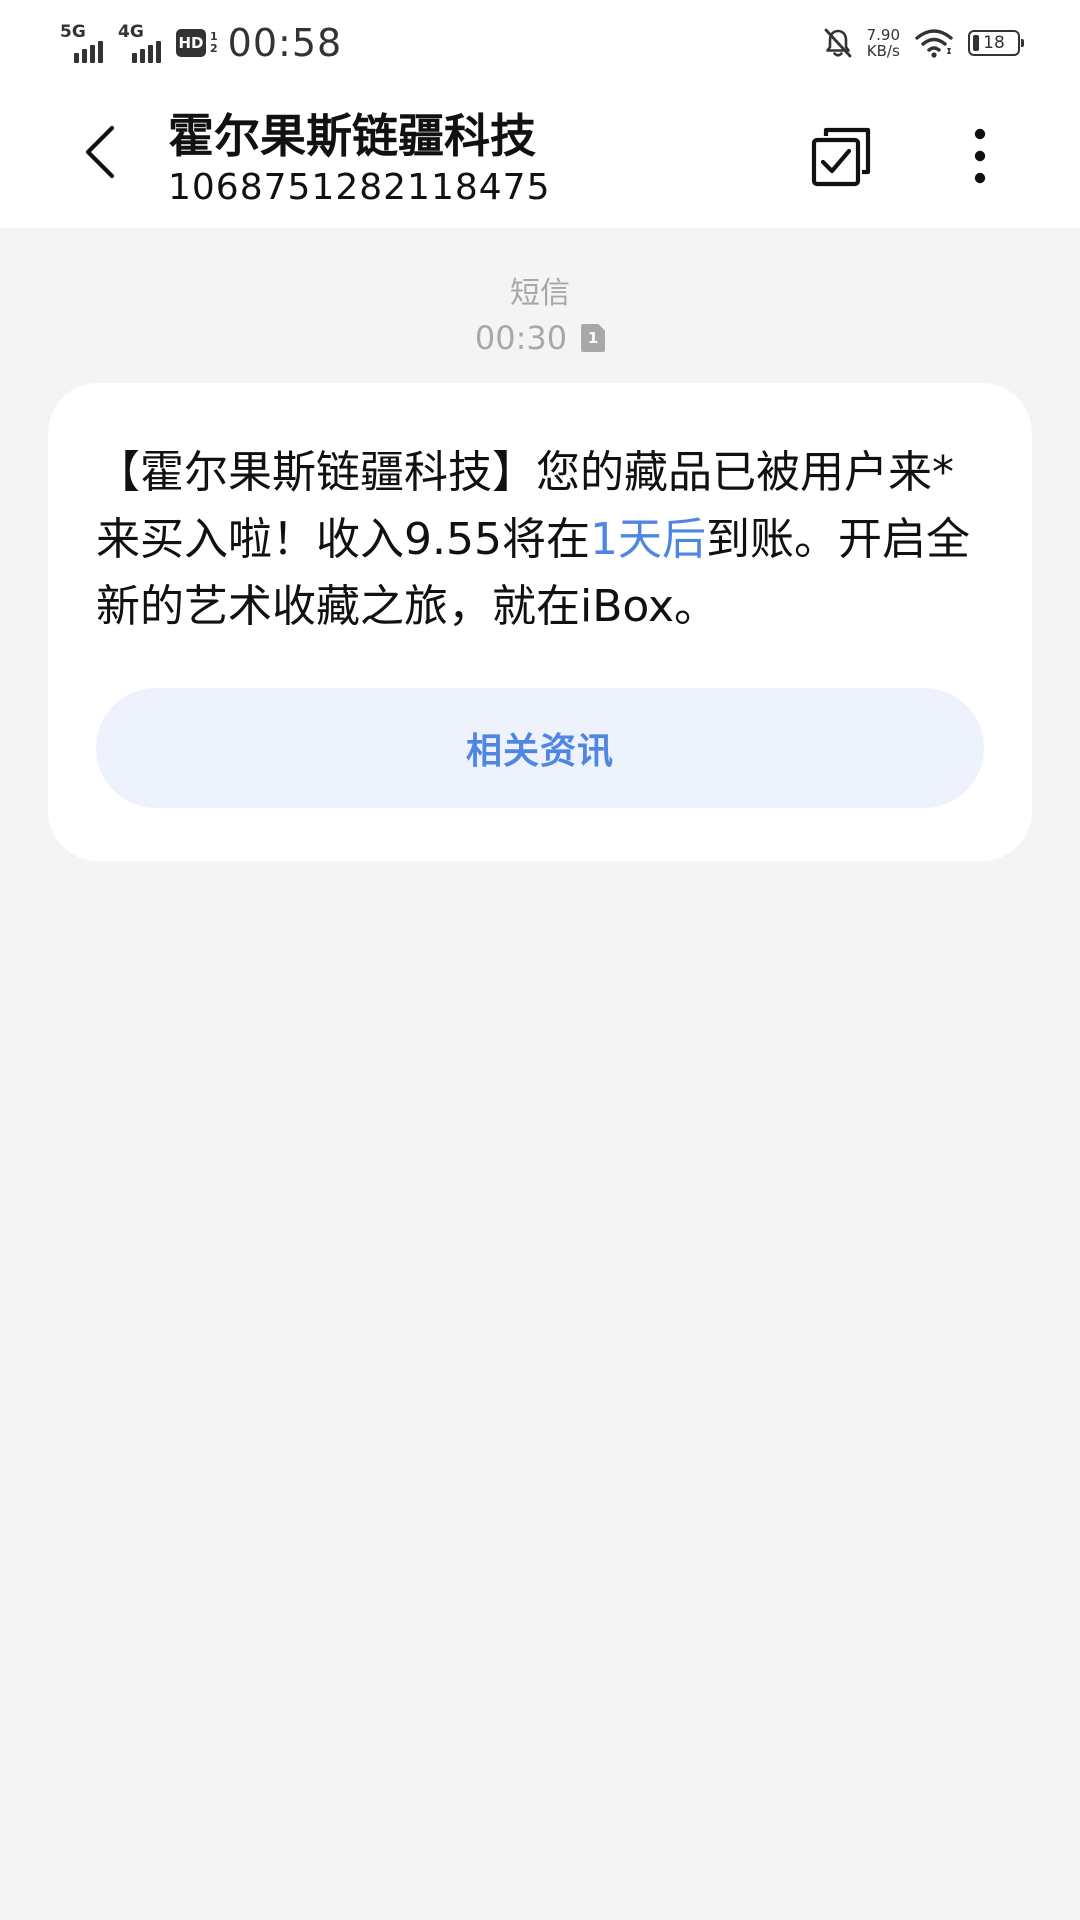 The height and width of the screenshot is (1920, 1080). I want to click on network-type-label: 5G, so click(73, 32).